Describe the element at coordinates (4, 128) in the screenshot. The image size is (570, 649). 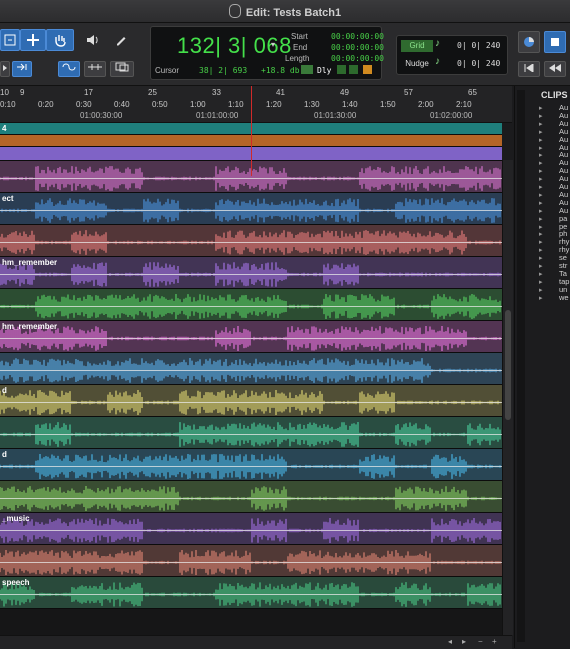
I see `track-name: 4` at that location.